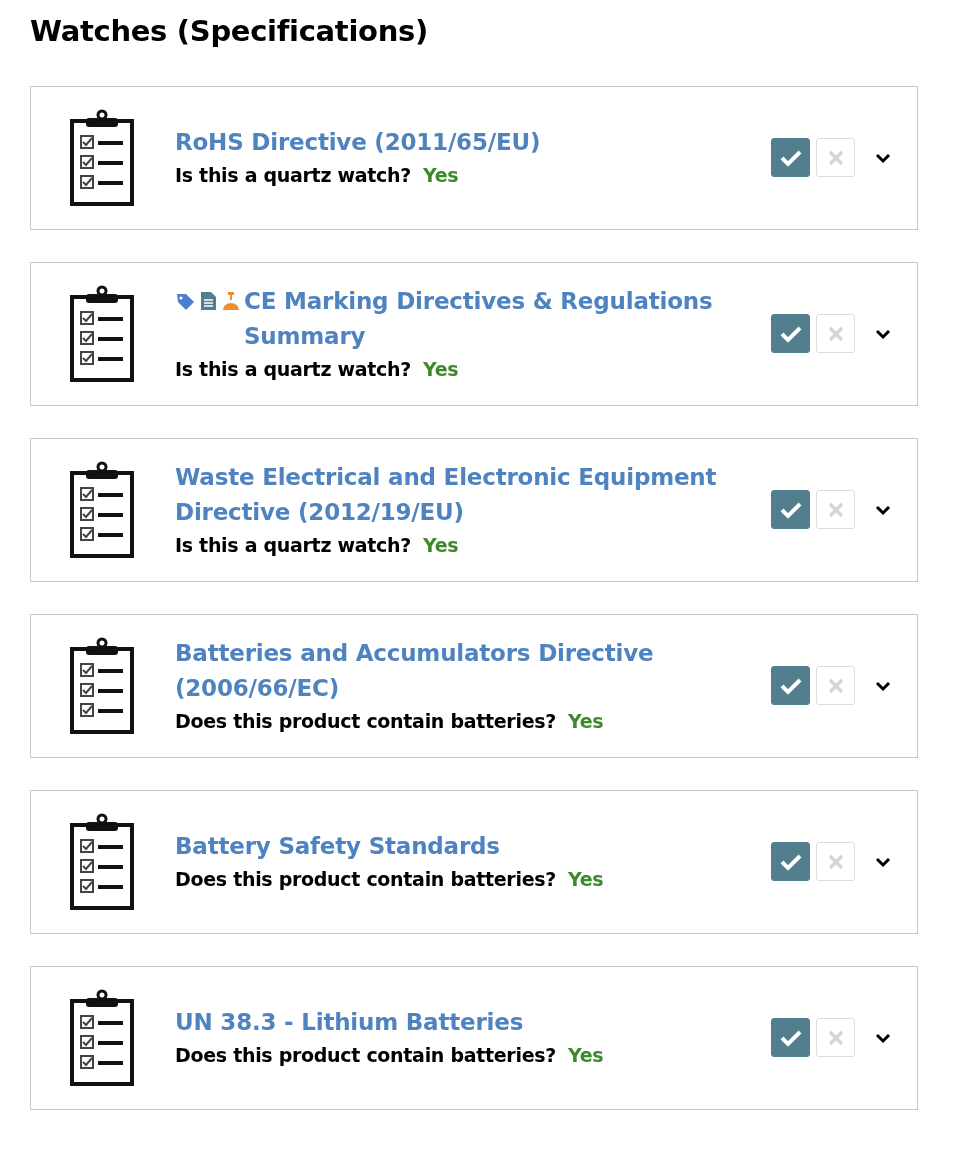 The width and height of the screenshot is (966, 1149). I want to click on requirement-link: Batteries and Accumulators Directive (2006/66/EC), so click(453, 670).